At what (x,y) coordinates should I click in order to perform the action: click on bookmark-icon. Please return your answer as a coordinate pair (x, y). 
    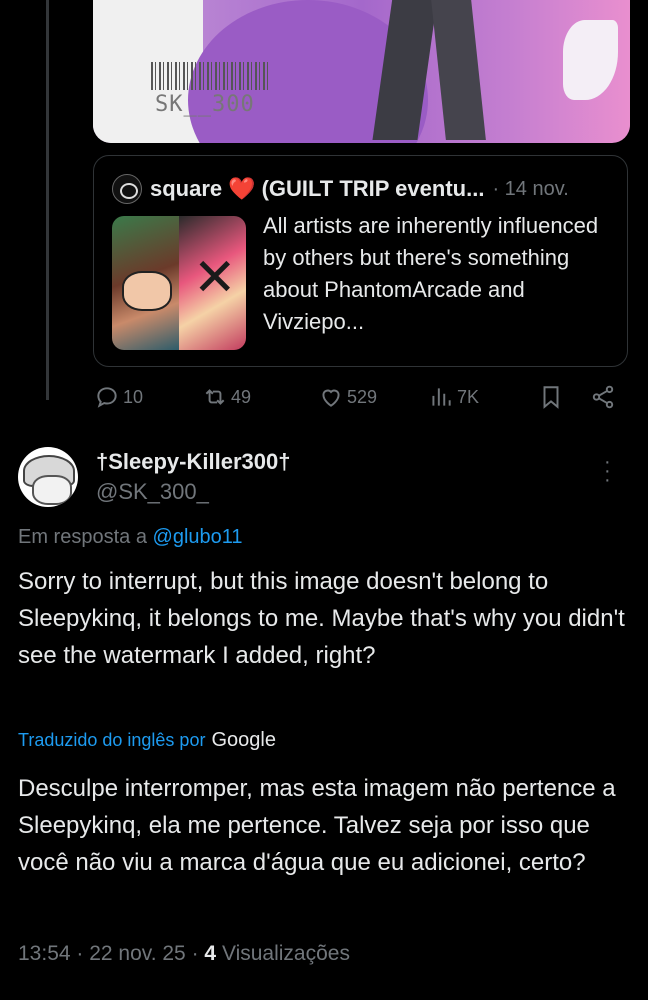
    Looking at the image, I should click on (551, 397).